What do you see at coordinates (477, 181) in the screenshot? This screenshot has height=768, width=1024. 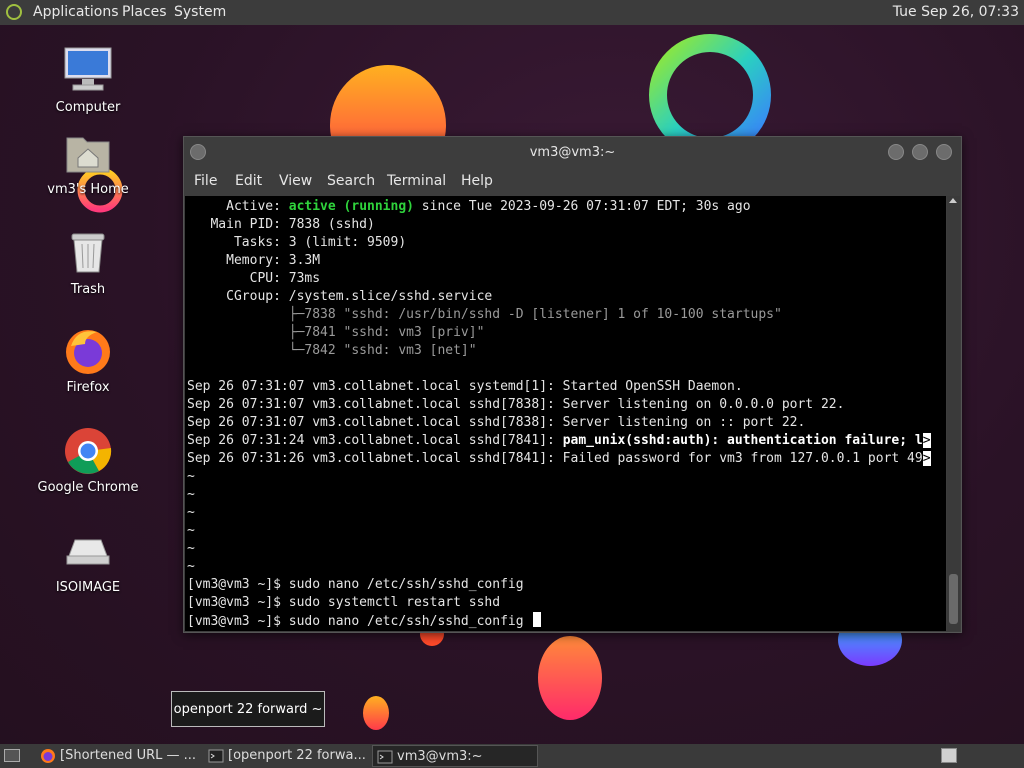 I see `menu-help: Help` at bounding box center [477, 181].